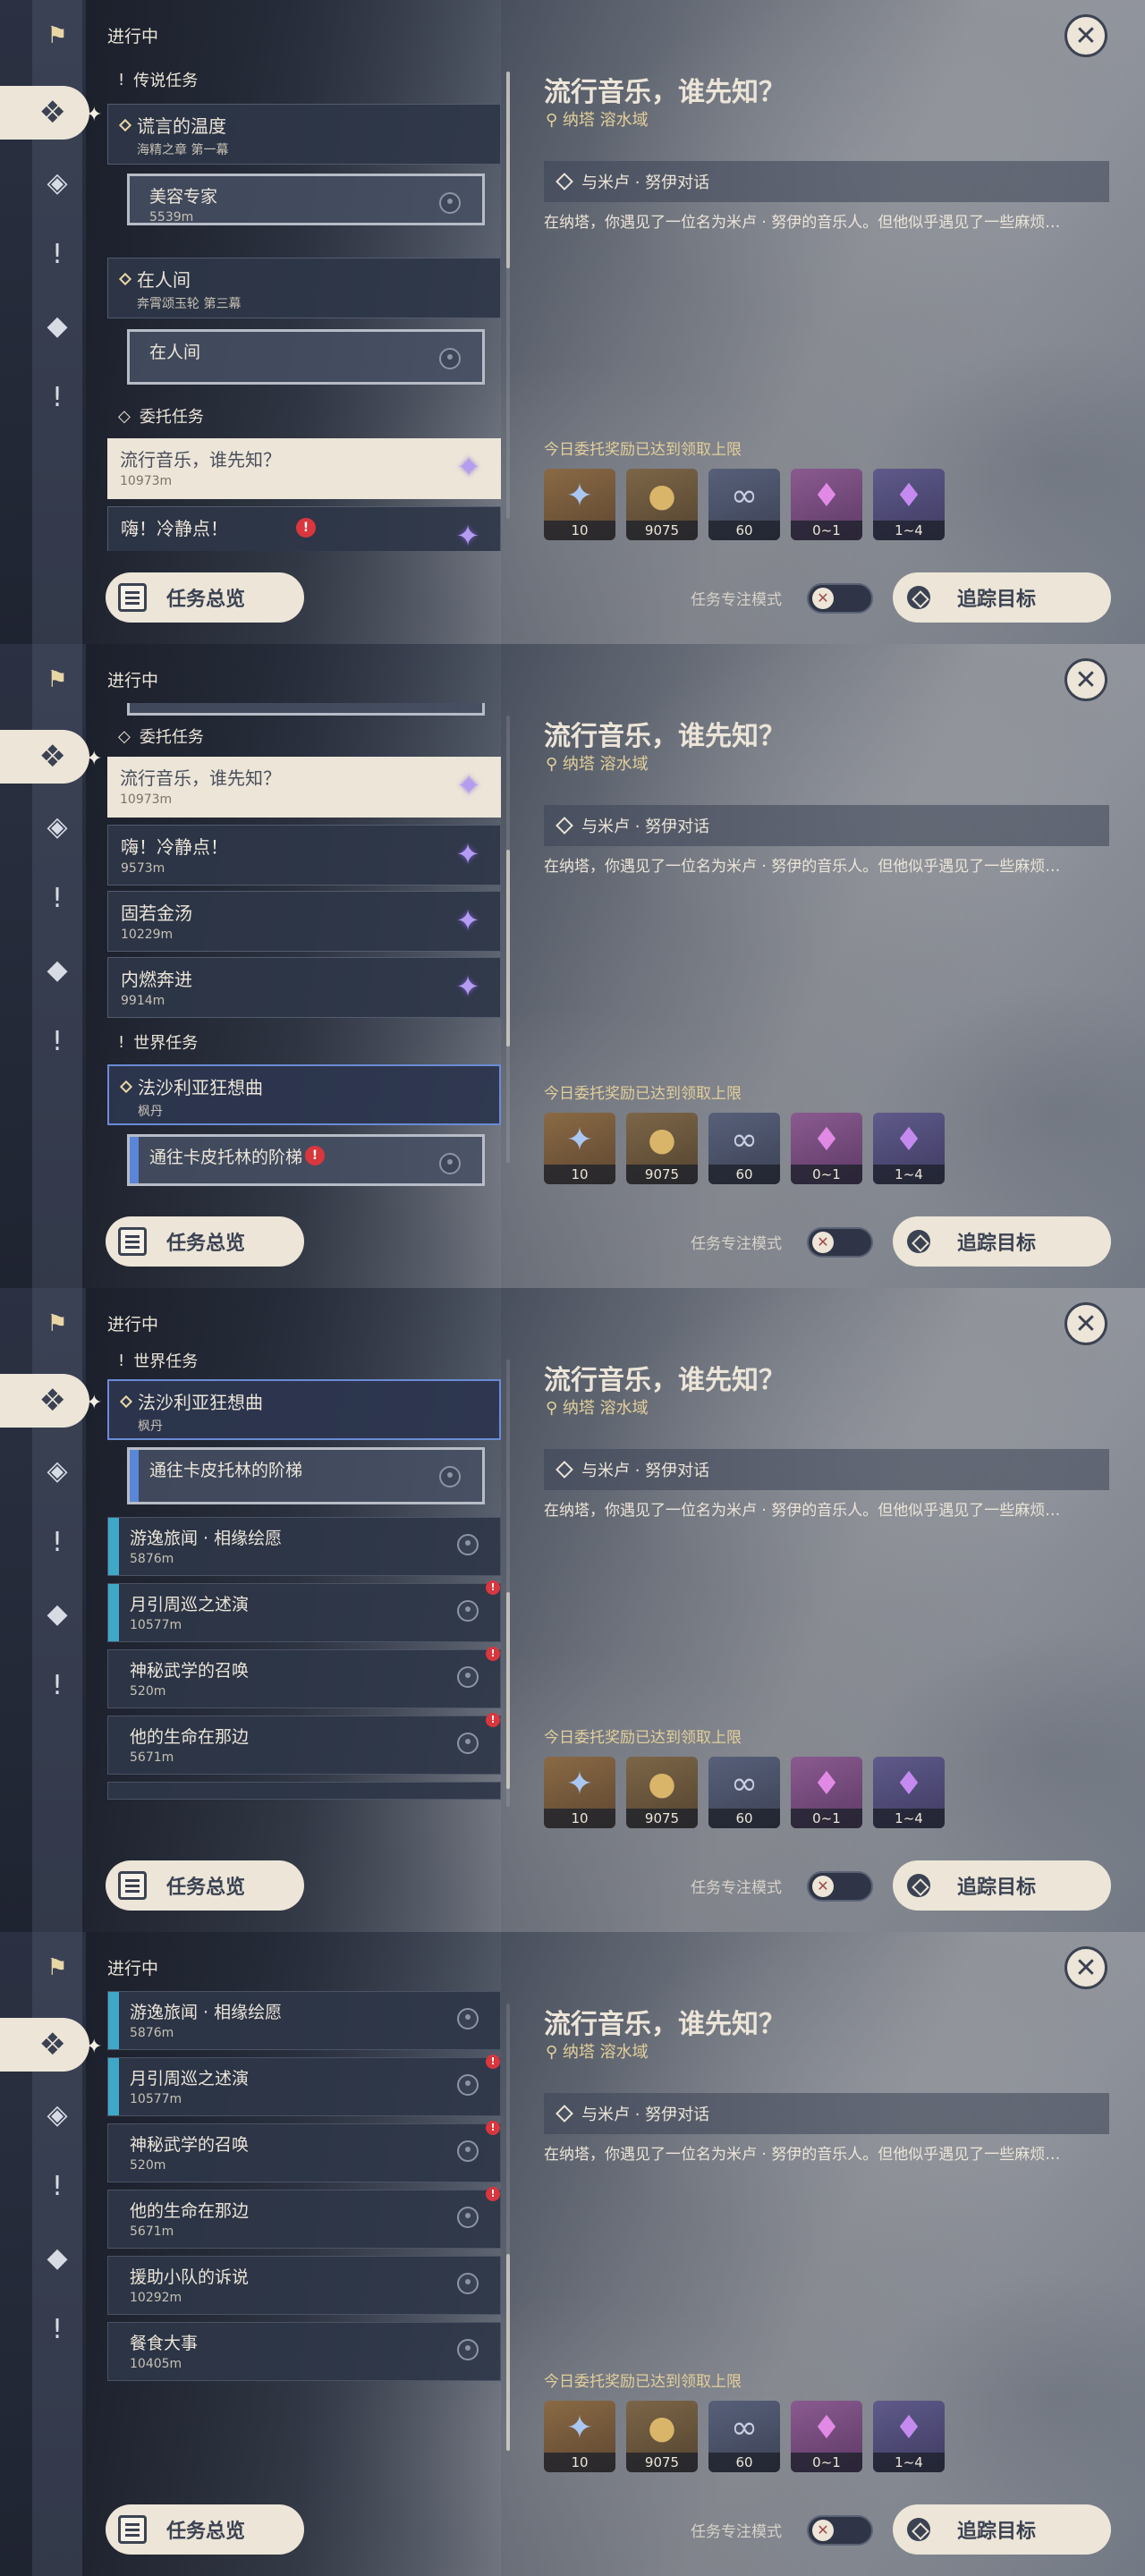 The image size is (1145, 2576). Describe the element at coordinates (304, 134) in the screenshot. I see `quest-card: 谎言的温度 海精之章 第一幕` at that location.